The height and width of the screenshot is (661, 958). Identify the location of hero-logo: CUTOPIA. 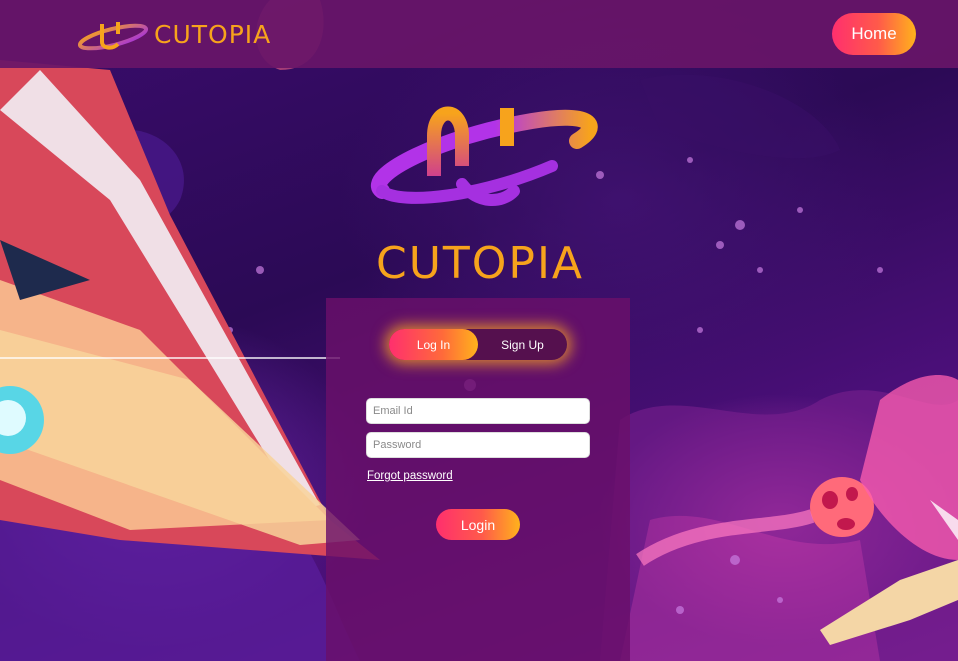
(480, 196).